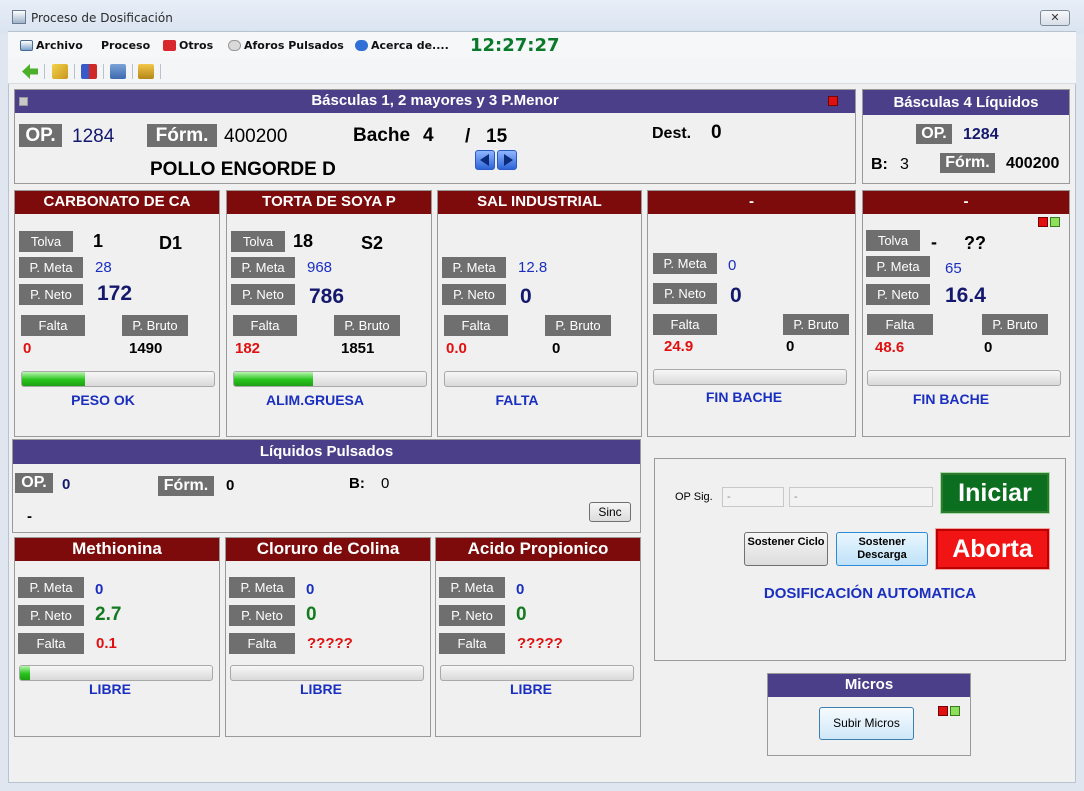 The image size is (1084, 791). What do you see at coordinates (934, 242) in the screenshot?
I see `tolva-value: -` at bounding box center [934, 242].